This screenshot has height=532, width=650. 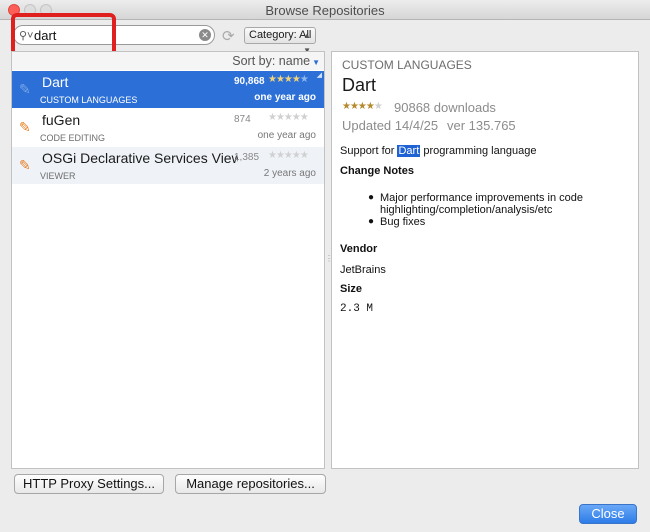 I want to click on sort-label: Sort by: name, so click(x=271, y=61).